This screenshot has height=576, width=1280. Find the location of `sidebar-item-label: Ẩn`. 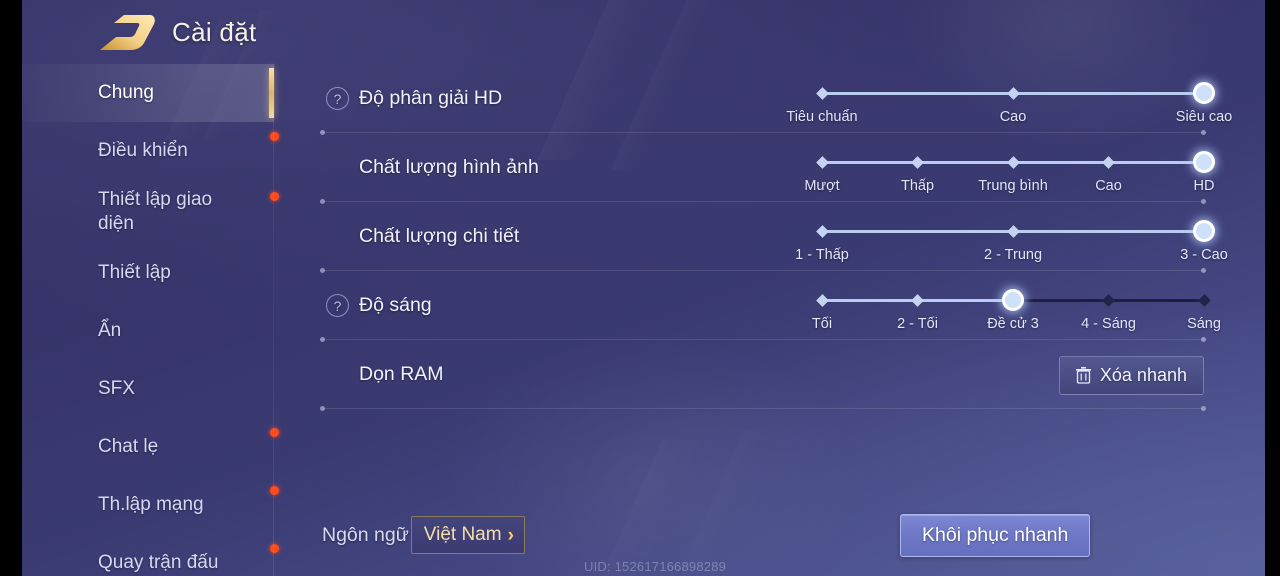

sidebar-item-label: Ẩn is located at coordinates (110, 330).